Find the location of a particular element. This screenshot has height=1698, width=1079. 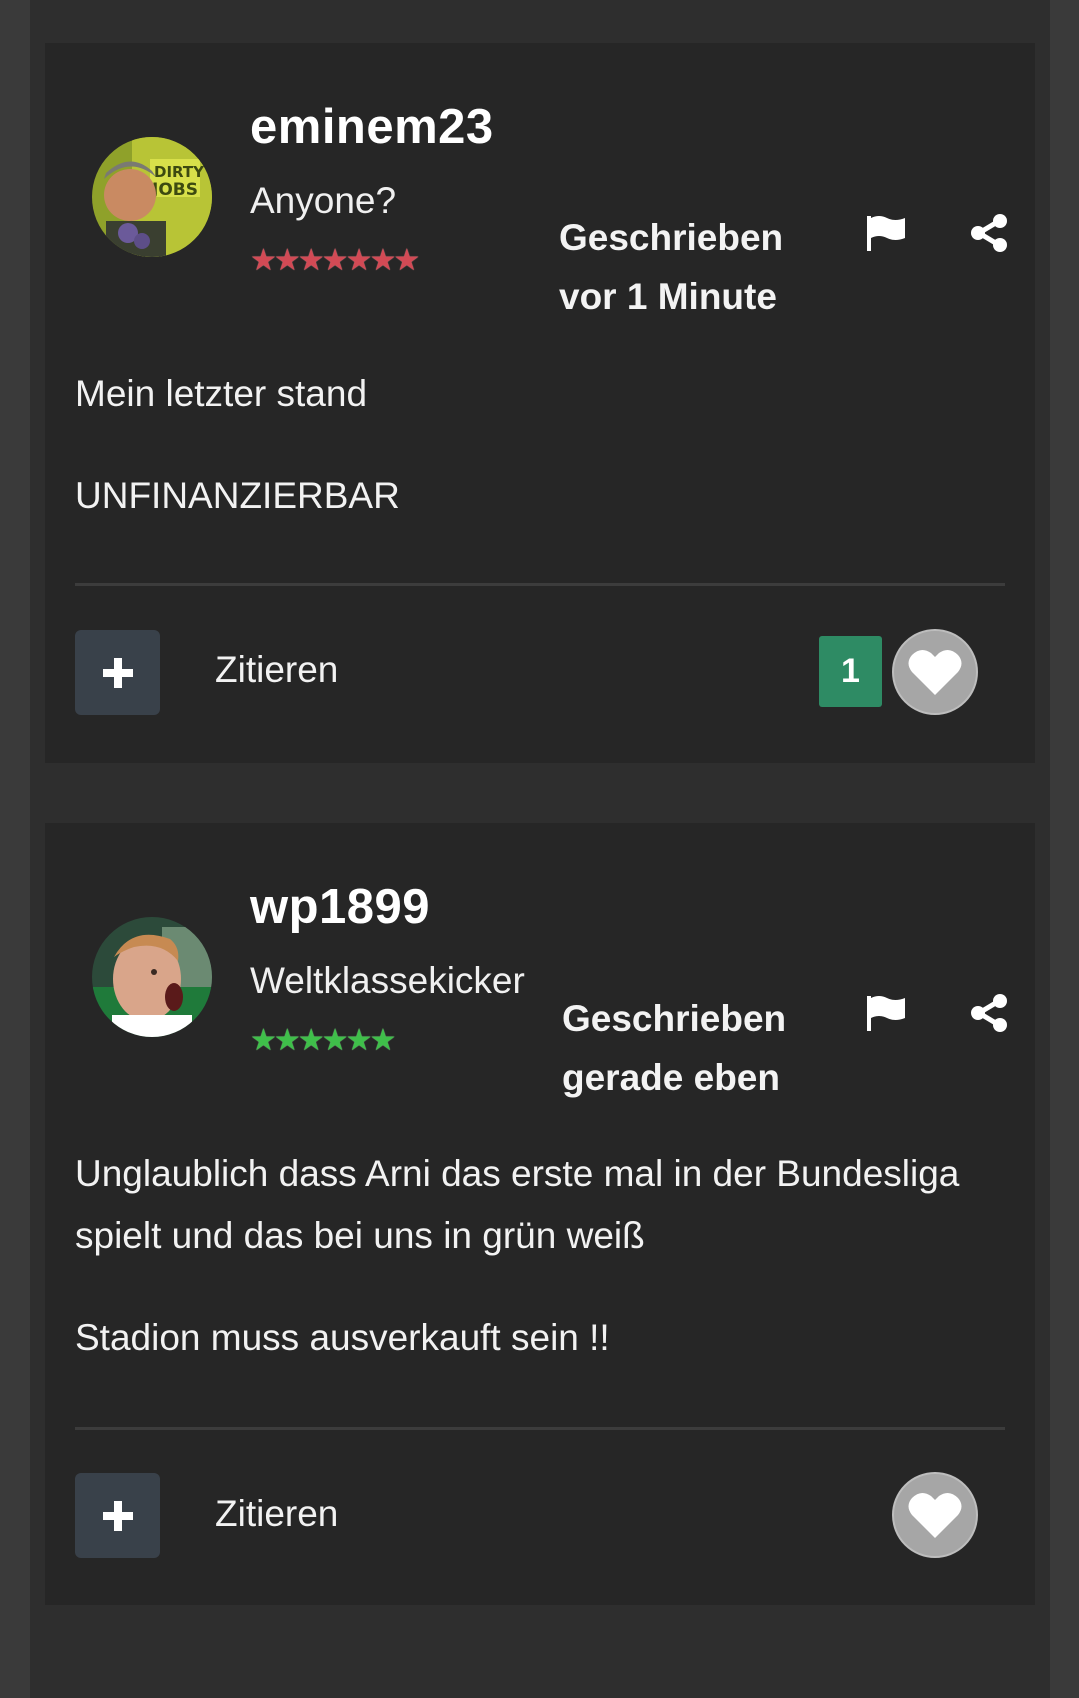

post-paragraph: Mein letzter stand is located at coordinates (221, 393).